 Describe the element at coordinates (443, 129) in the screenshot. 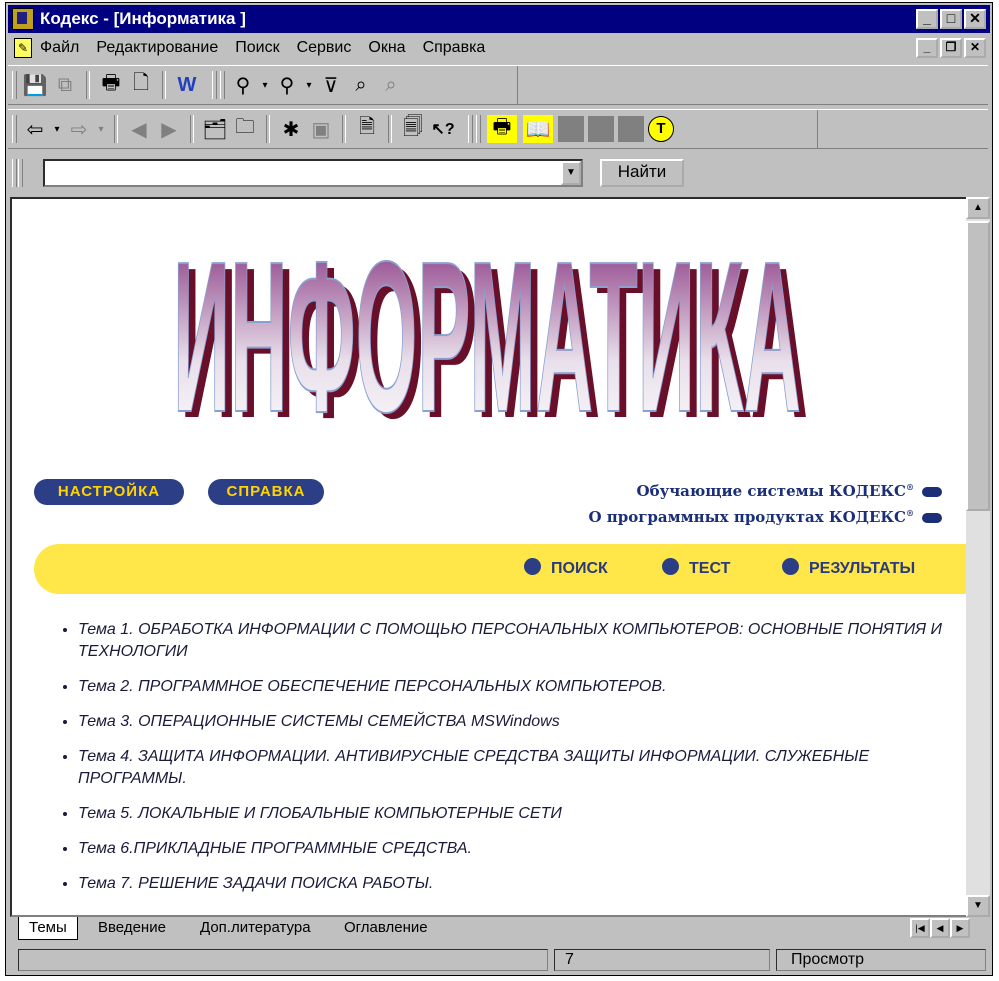

I see `context-help-icon: ↖?` at that location.